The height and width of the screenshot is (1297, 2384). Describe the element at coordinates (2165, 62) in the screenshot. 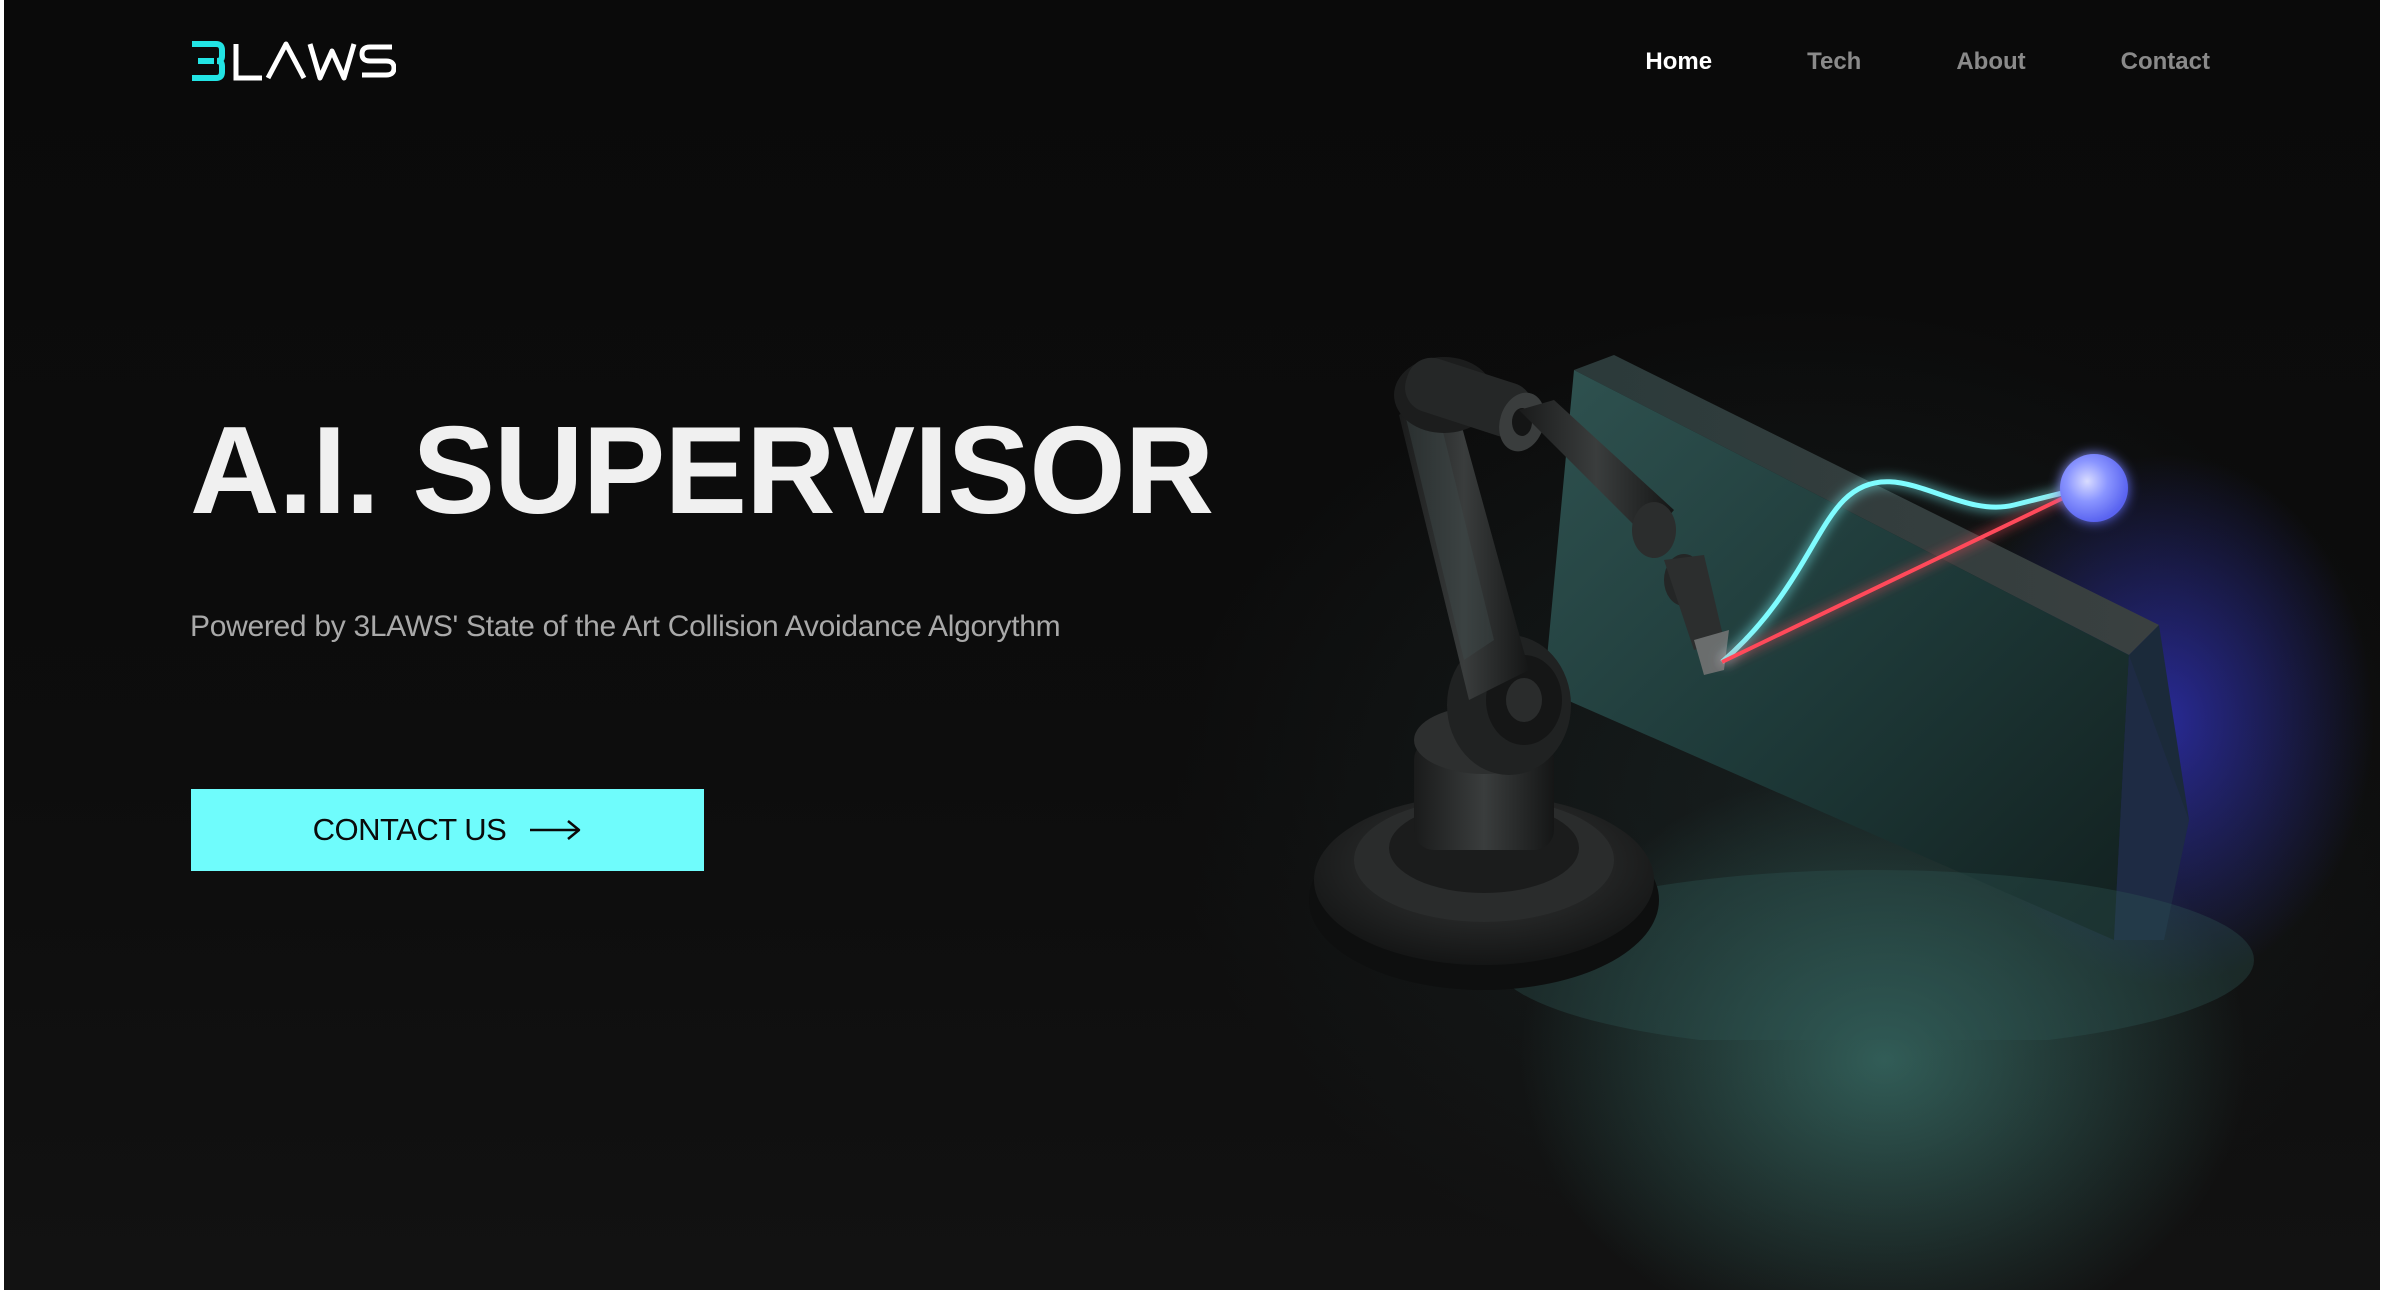

I see `nav-contact: Contact` at that location.